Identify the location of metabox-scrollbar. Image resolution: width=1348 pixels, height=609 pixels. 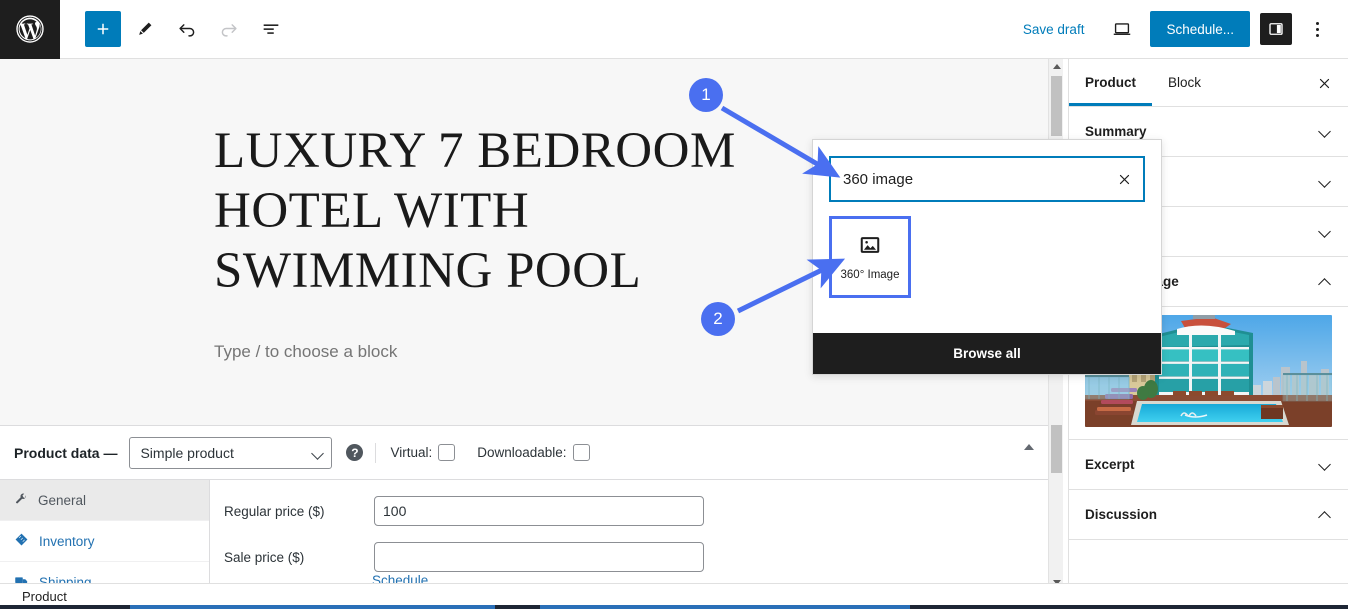
(1055, 507).